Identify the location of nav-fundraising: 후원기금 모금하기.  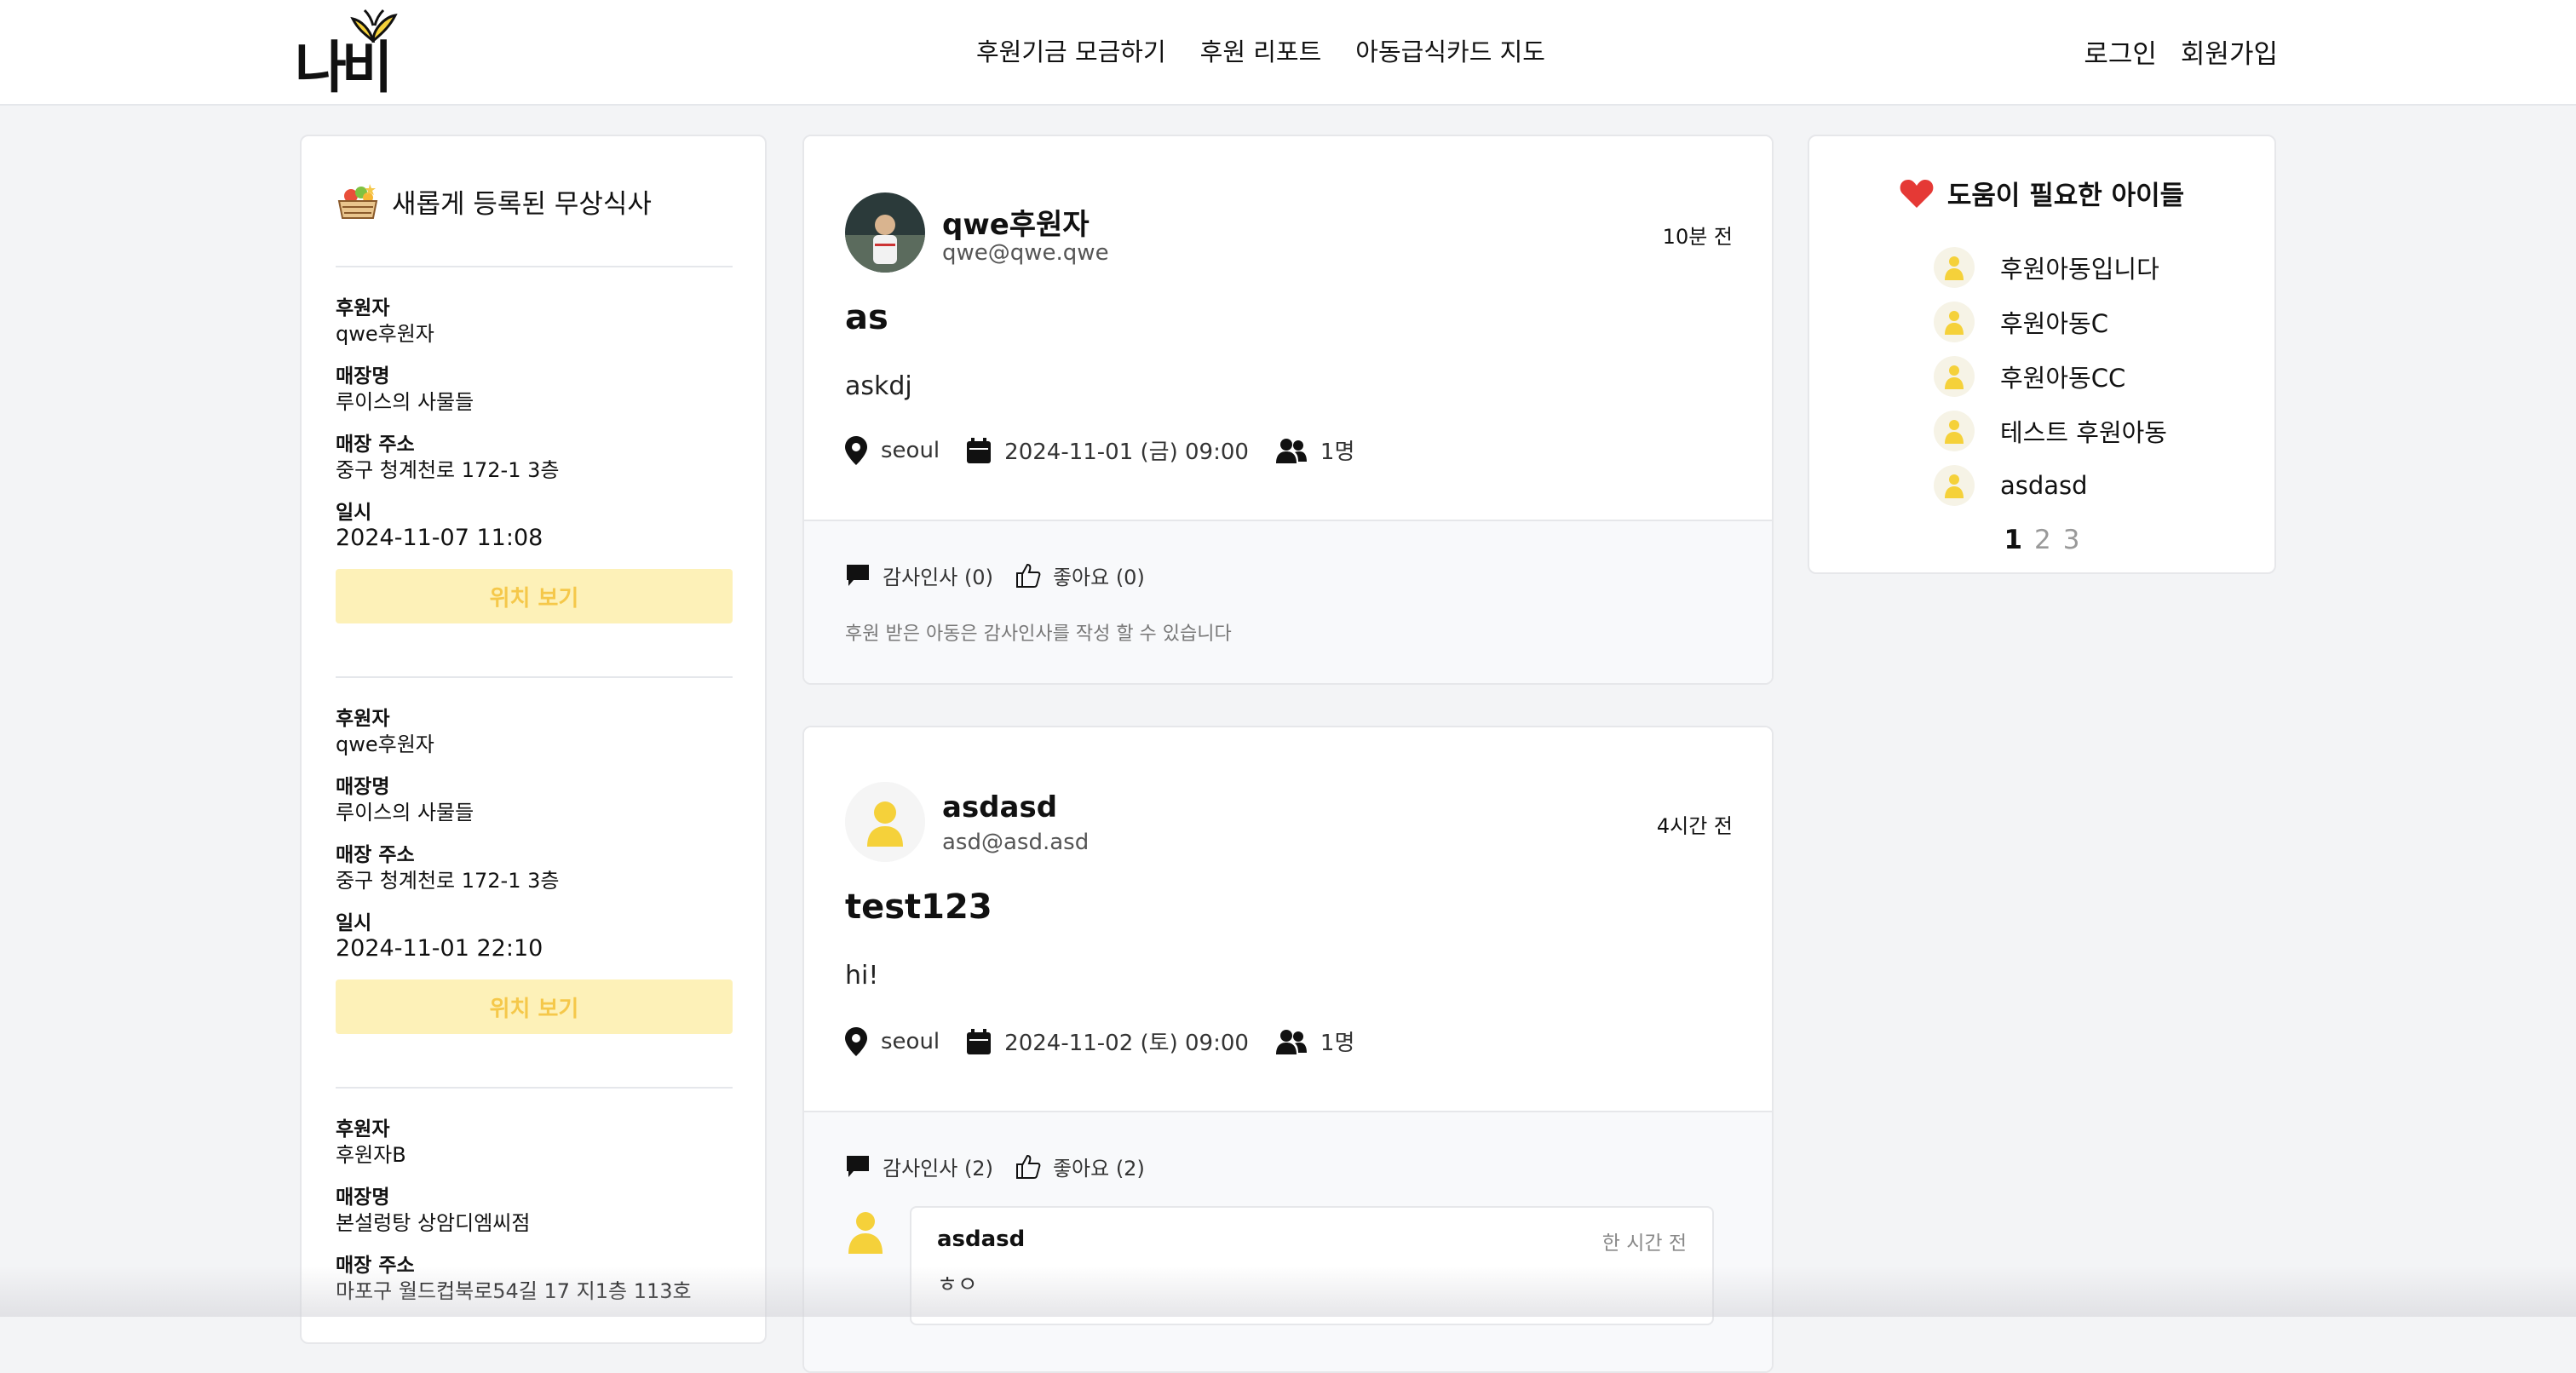
(1071, 50).